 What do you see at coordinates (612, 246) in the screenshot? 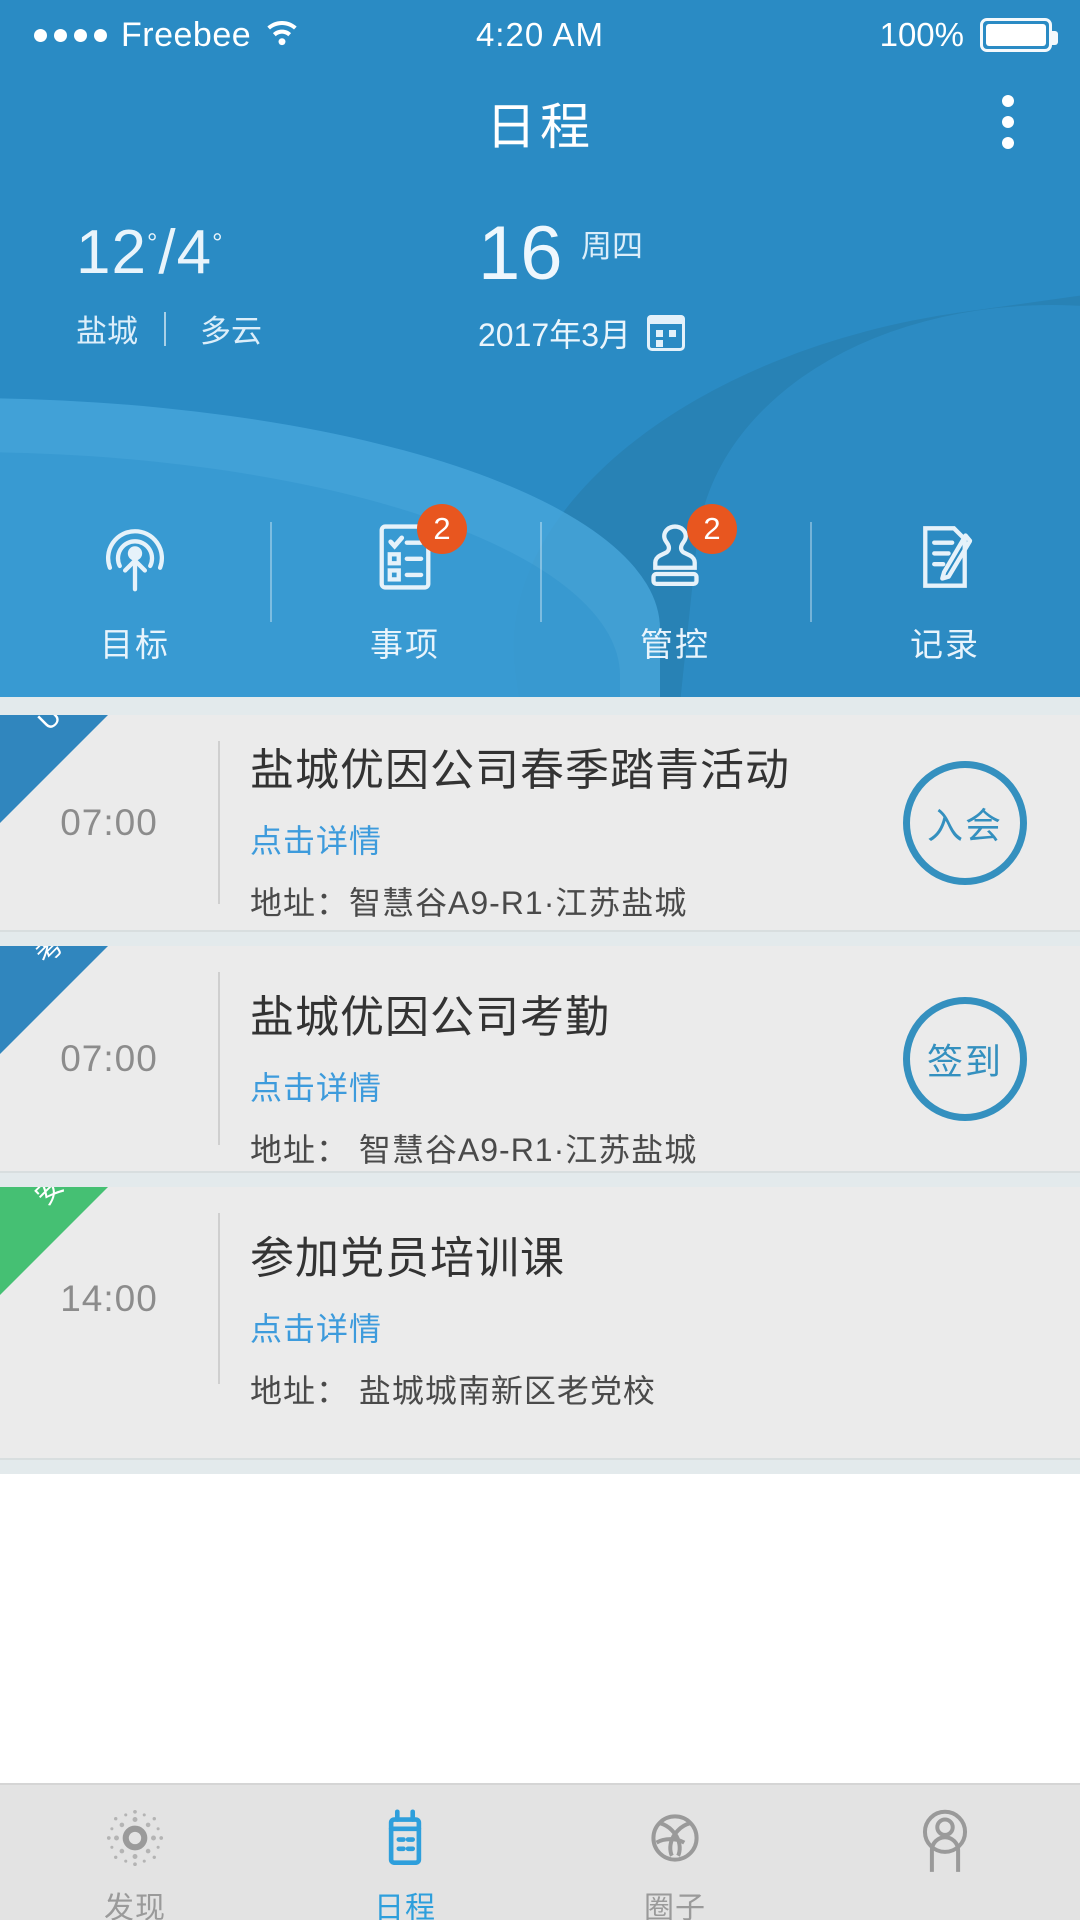
I see `date-weekday-label: 周四` at bounding box center [612, 246].